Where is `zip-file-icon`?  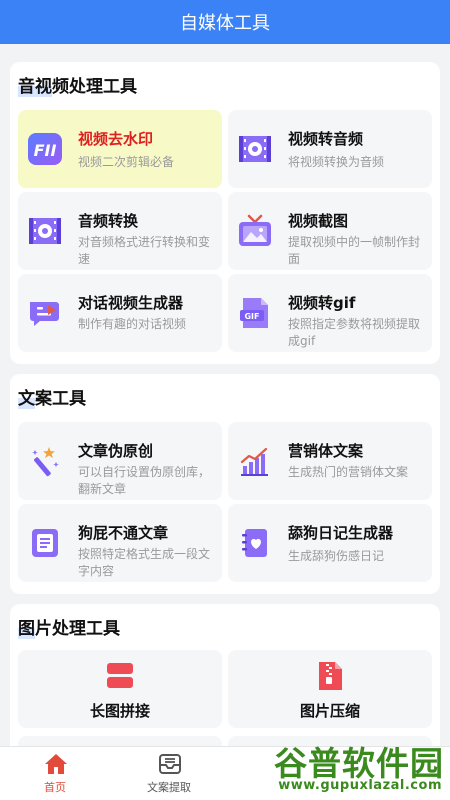
zip-file-icon is located at coordinates (330, 676).